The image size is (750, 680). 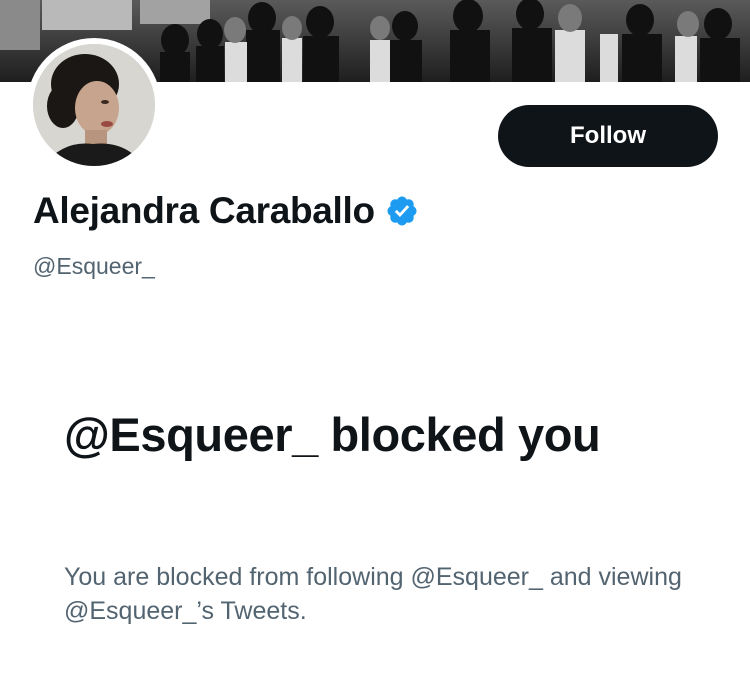 What do you see at coordinates (402, 211) in the screenshot?
I see `verified-checkmark-icon` at bounding box center [402, 211].